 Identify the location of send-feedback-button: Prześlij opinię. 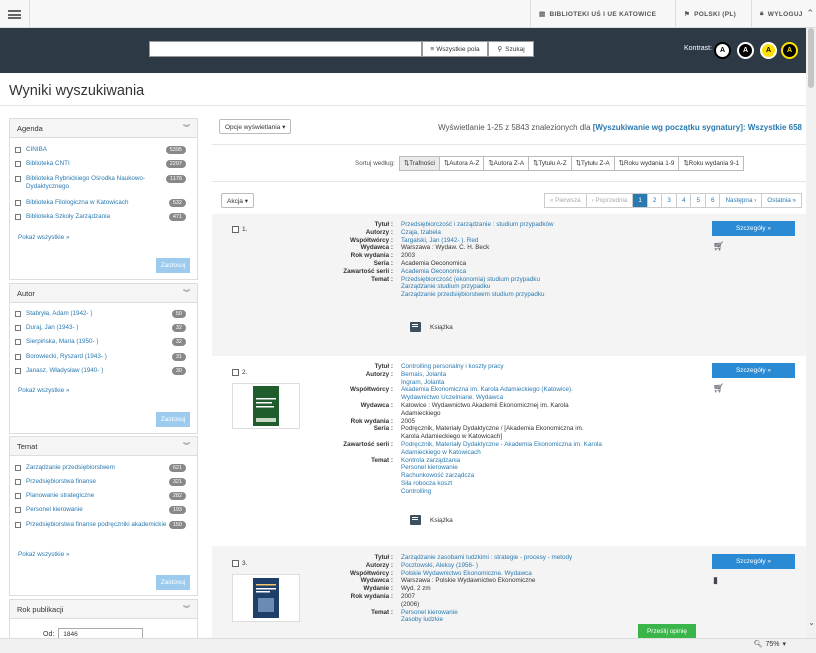
(667, 631).